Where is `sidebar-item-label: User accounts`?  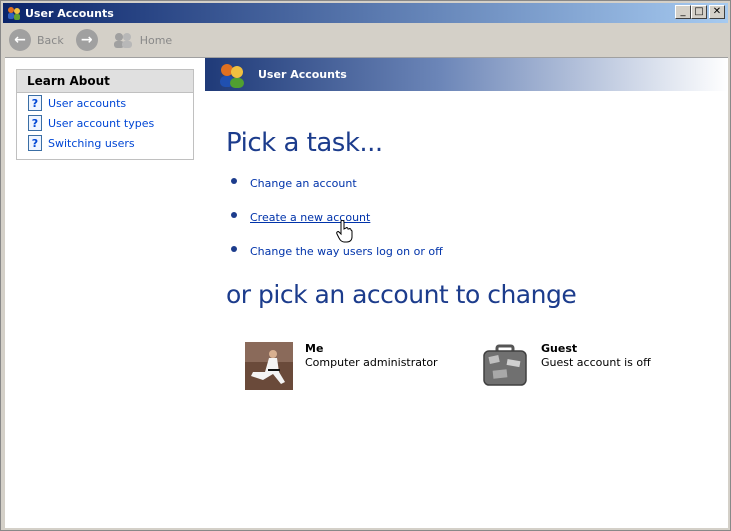
sidebar-item-label: User accounts is located at coordinates (87, 103).